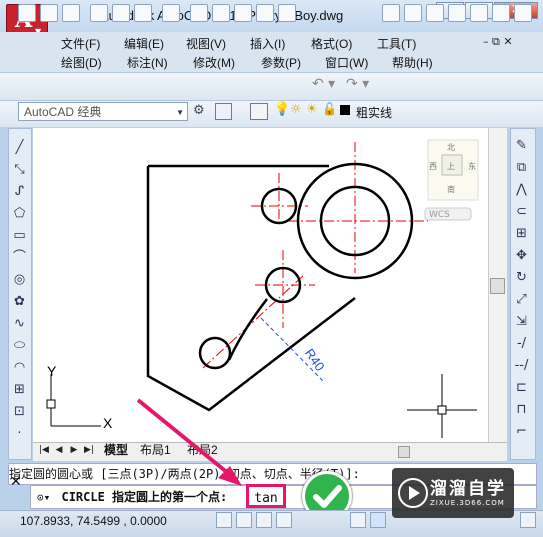 This screenshot has width=543, height=537. I want to click on viewcube-west: 西, so click(433, 166).